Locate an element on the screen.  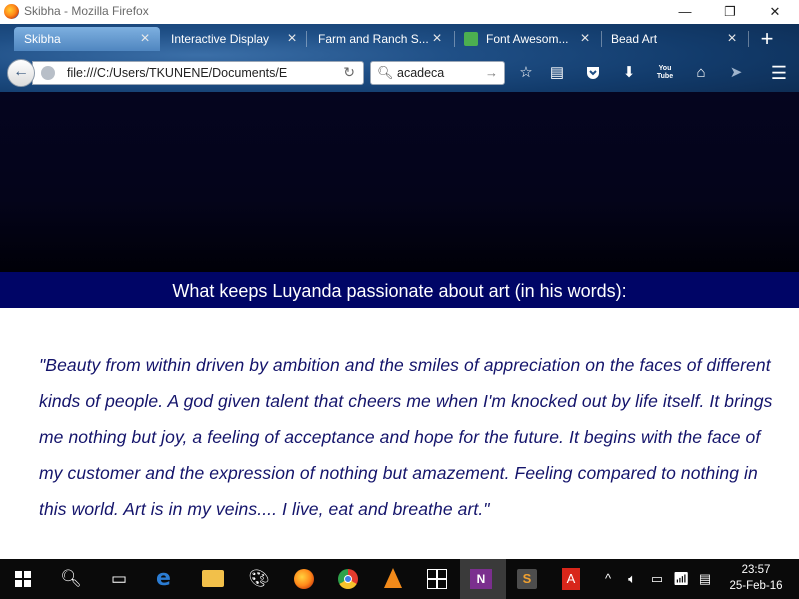
url-input: file:///C:/Users/TKUNENE/Documents/E is located at coordinates (202, 73).